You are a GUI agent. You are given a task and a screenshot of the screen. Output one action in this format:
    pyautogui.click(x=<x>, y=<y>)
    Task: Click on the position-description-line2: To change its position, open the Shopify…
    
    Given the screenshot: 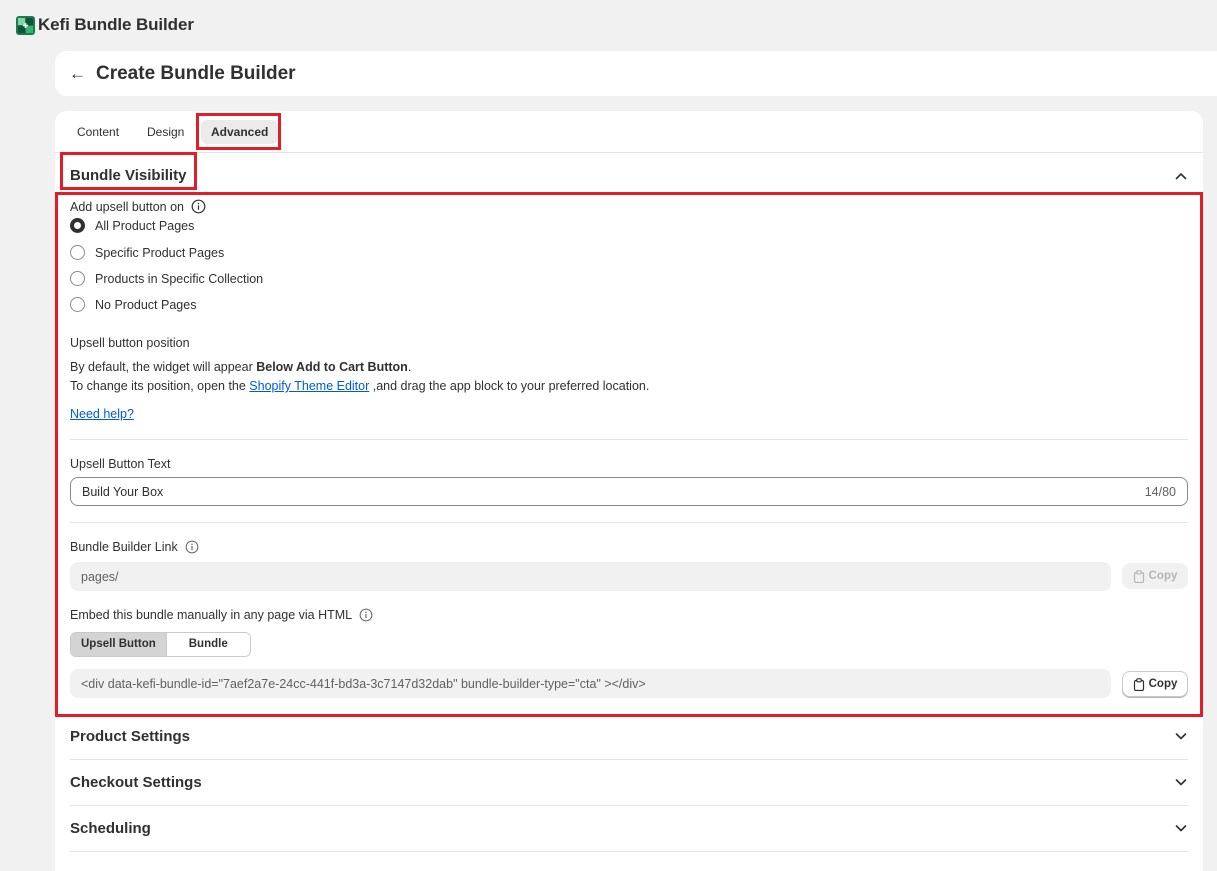 What is the action you would take?
    pyautogui.click(x=359, y=386)
    